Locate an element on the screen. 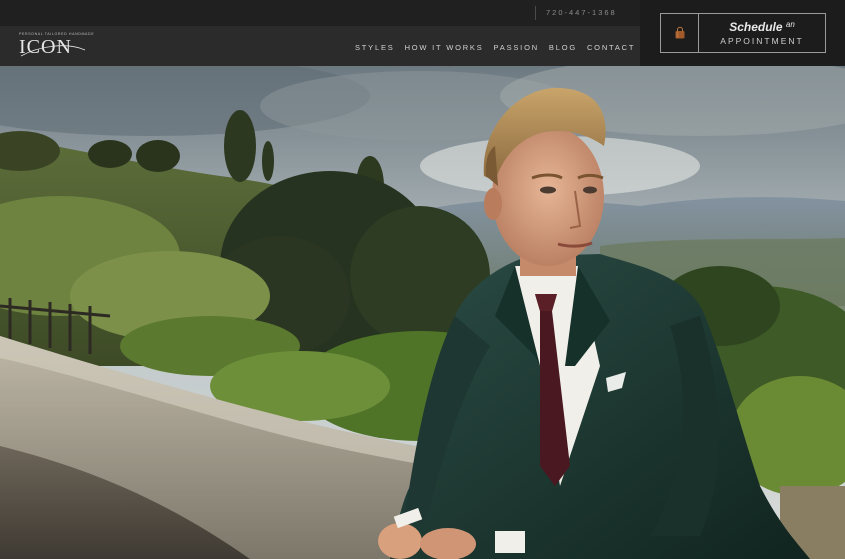  nav-item-styles: STYLES is located at coordinates (375, 47).